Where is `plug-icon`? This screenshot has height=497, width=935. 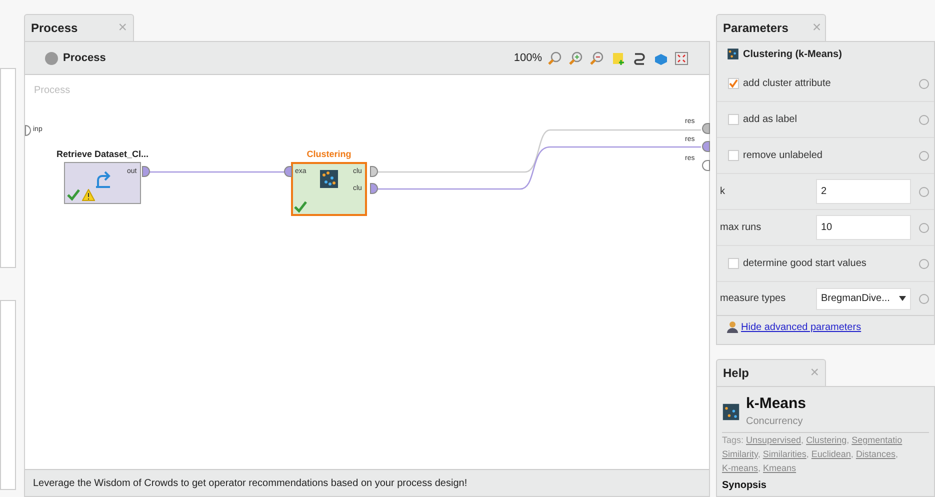 plug-icon is located at coordinates (639, 58).